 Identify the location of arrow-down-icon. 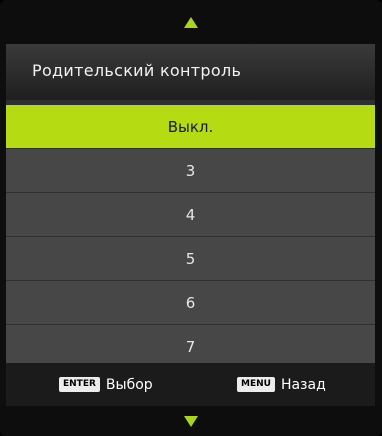
(191, 421).